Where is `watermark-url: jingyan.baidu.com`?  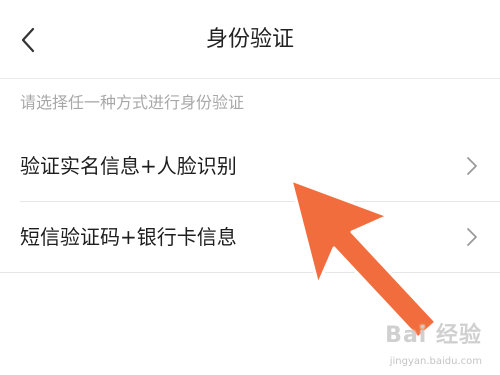 watermark-url: jingyan.baidu.com is located at coordinates (435, 361).